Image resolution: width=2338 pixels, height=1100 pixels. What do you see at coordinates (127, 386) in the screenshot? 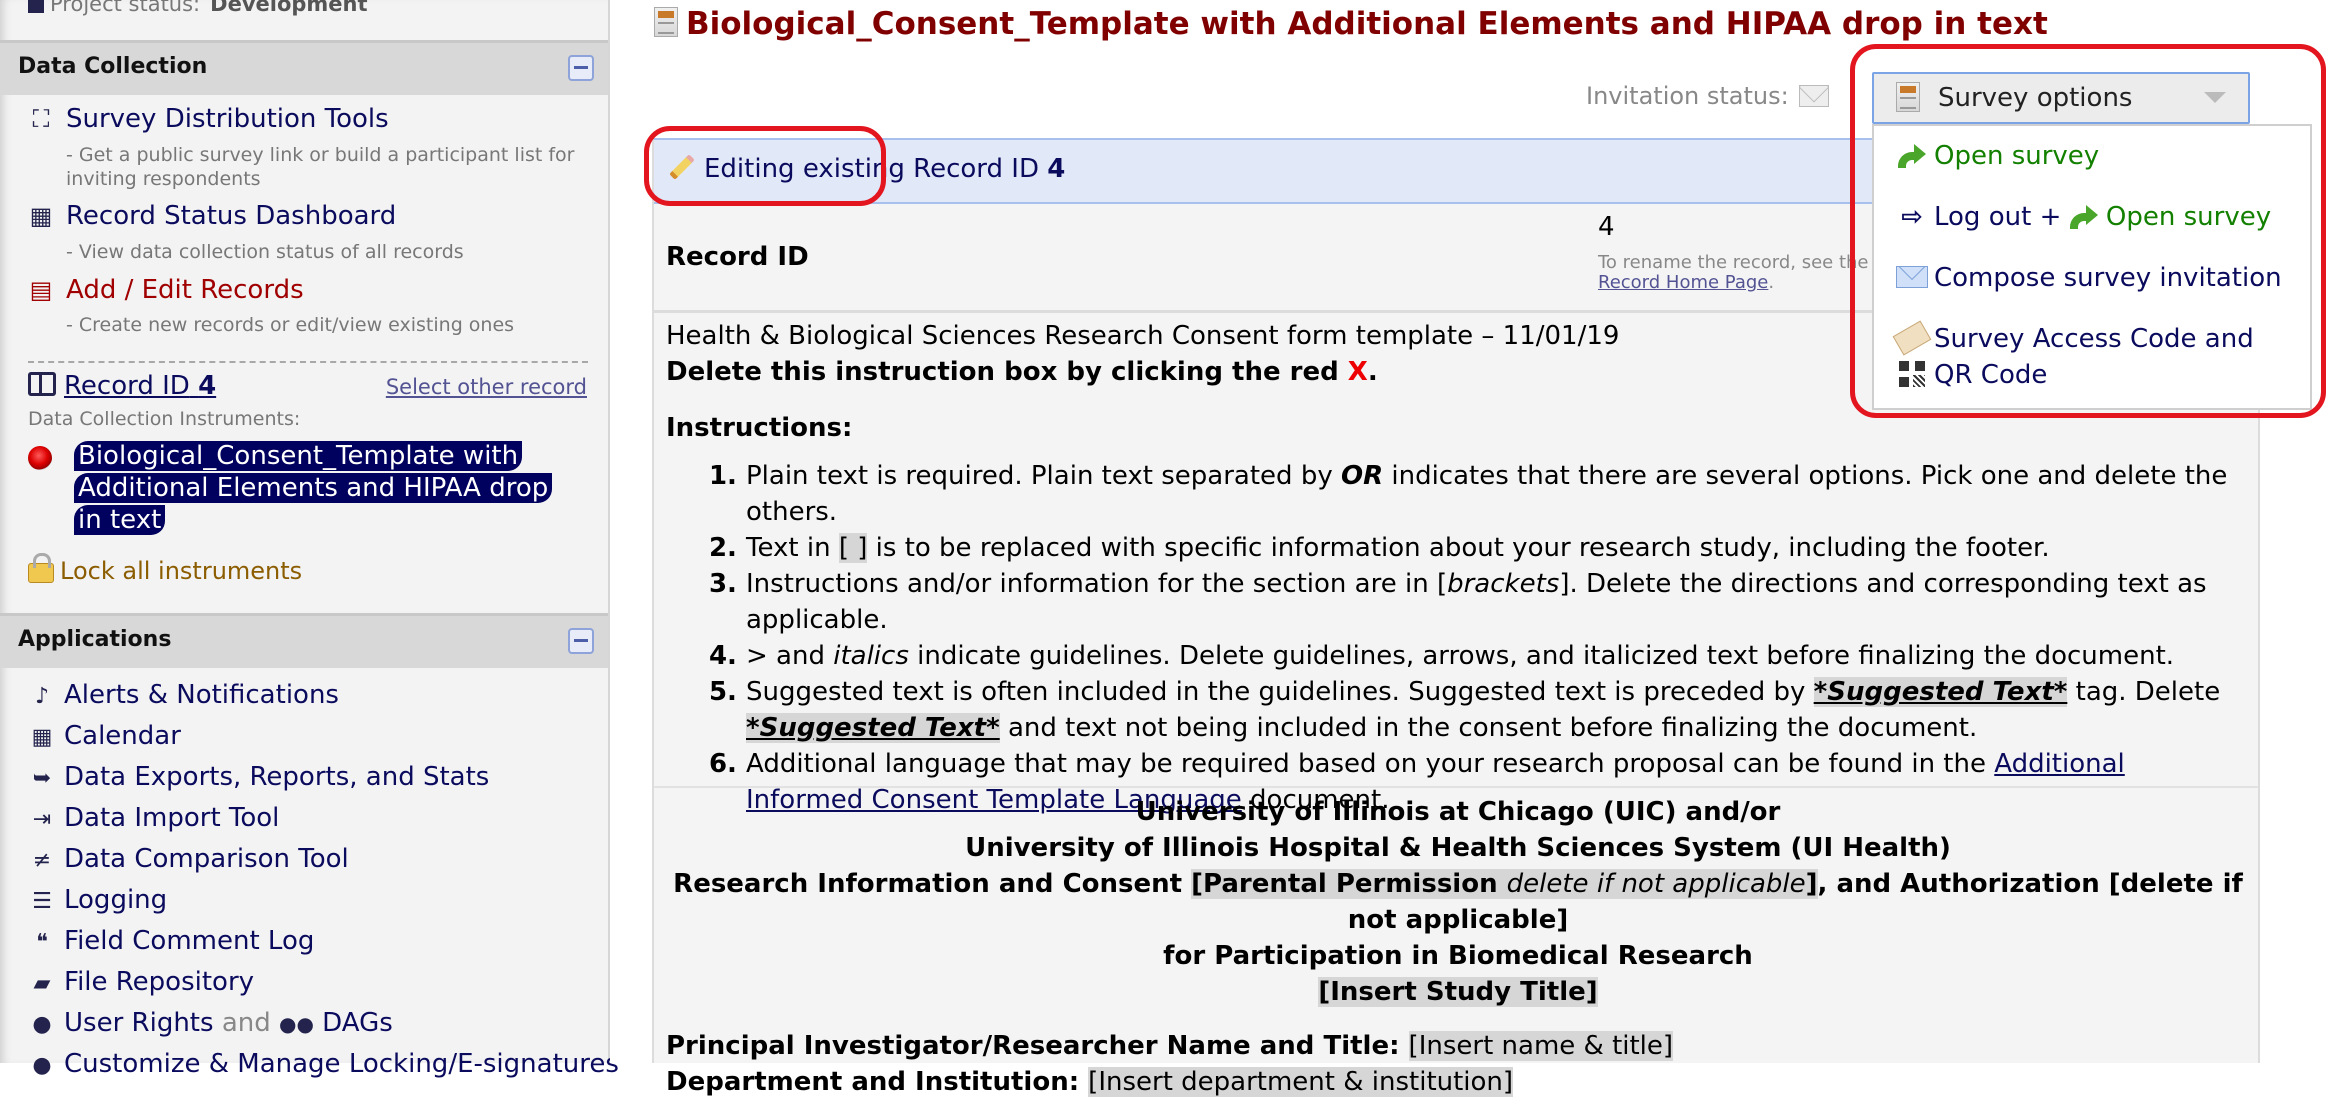
I see `record-label: Record ID` at bounding box center [127, 386].